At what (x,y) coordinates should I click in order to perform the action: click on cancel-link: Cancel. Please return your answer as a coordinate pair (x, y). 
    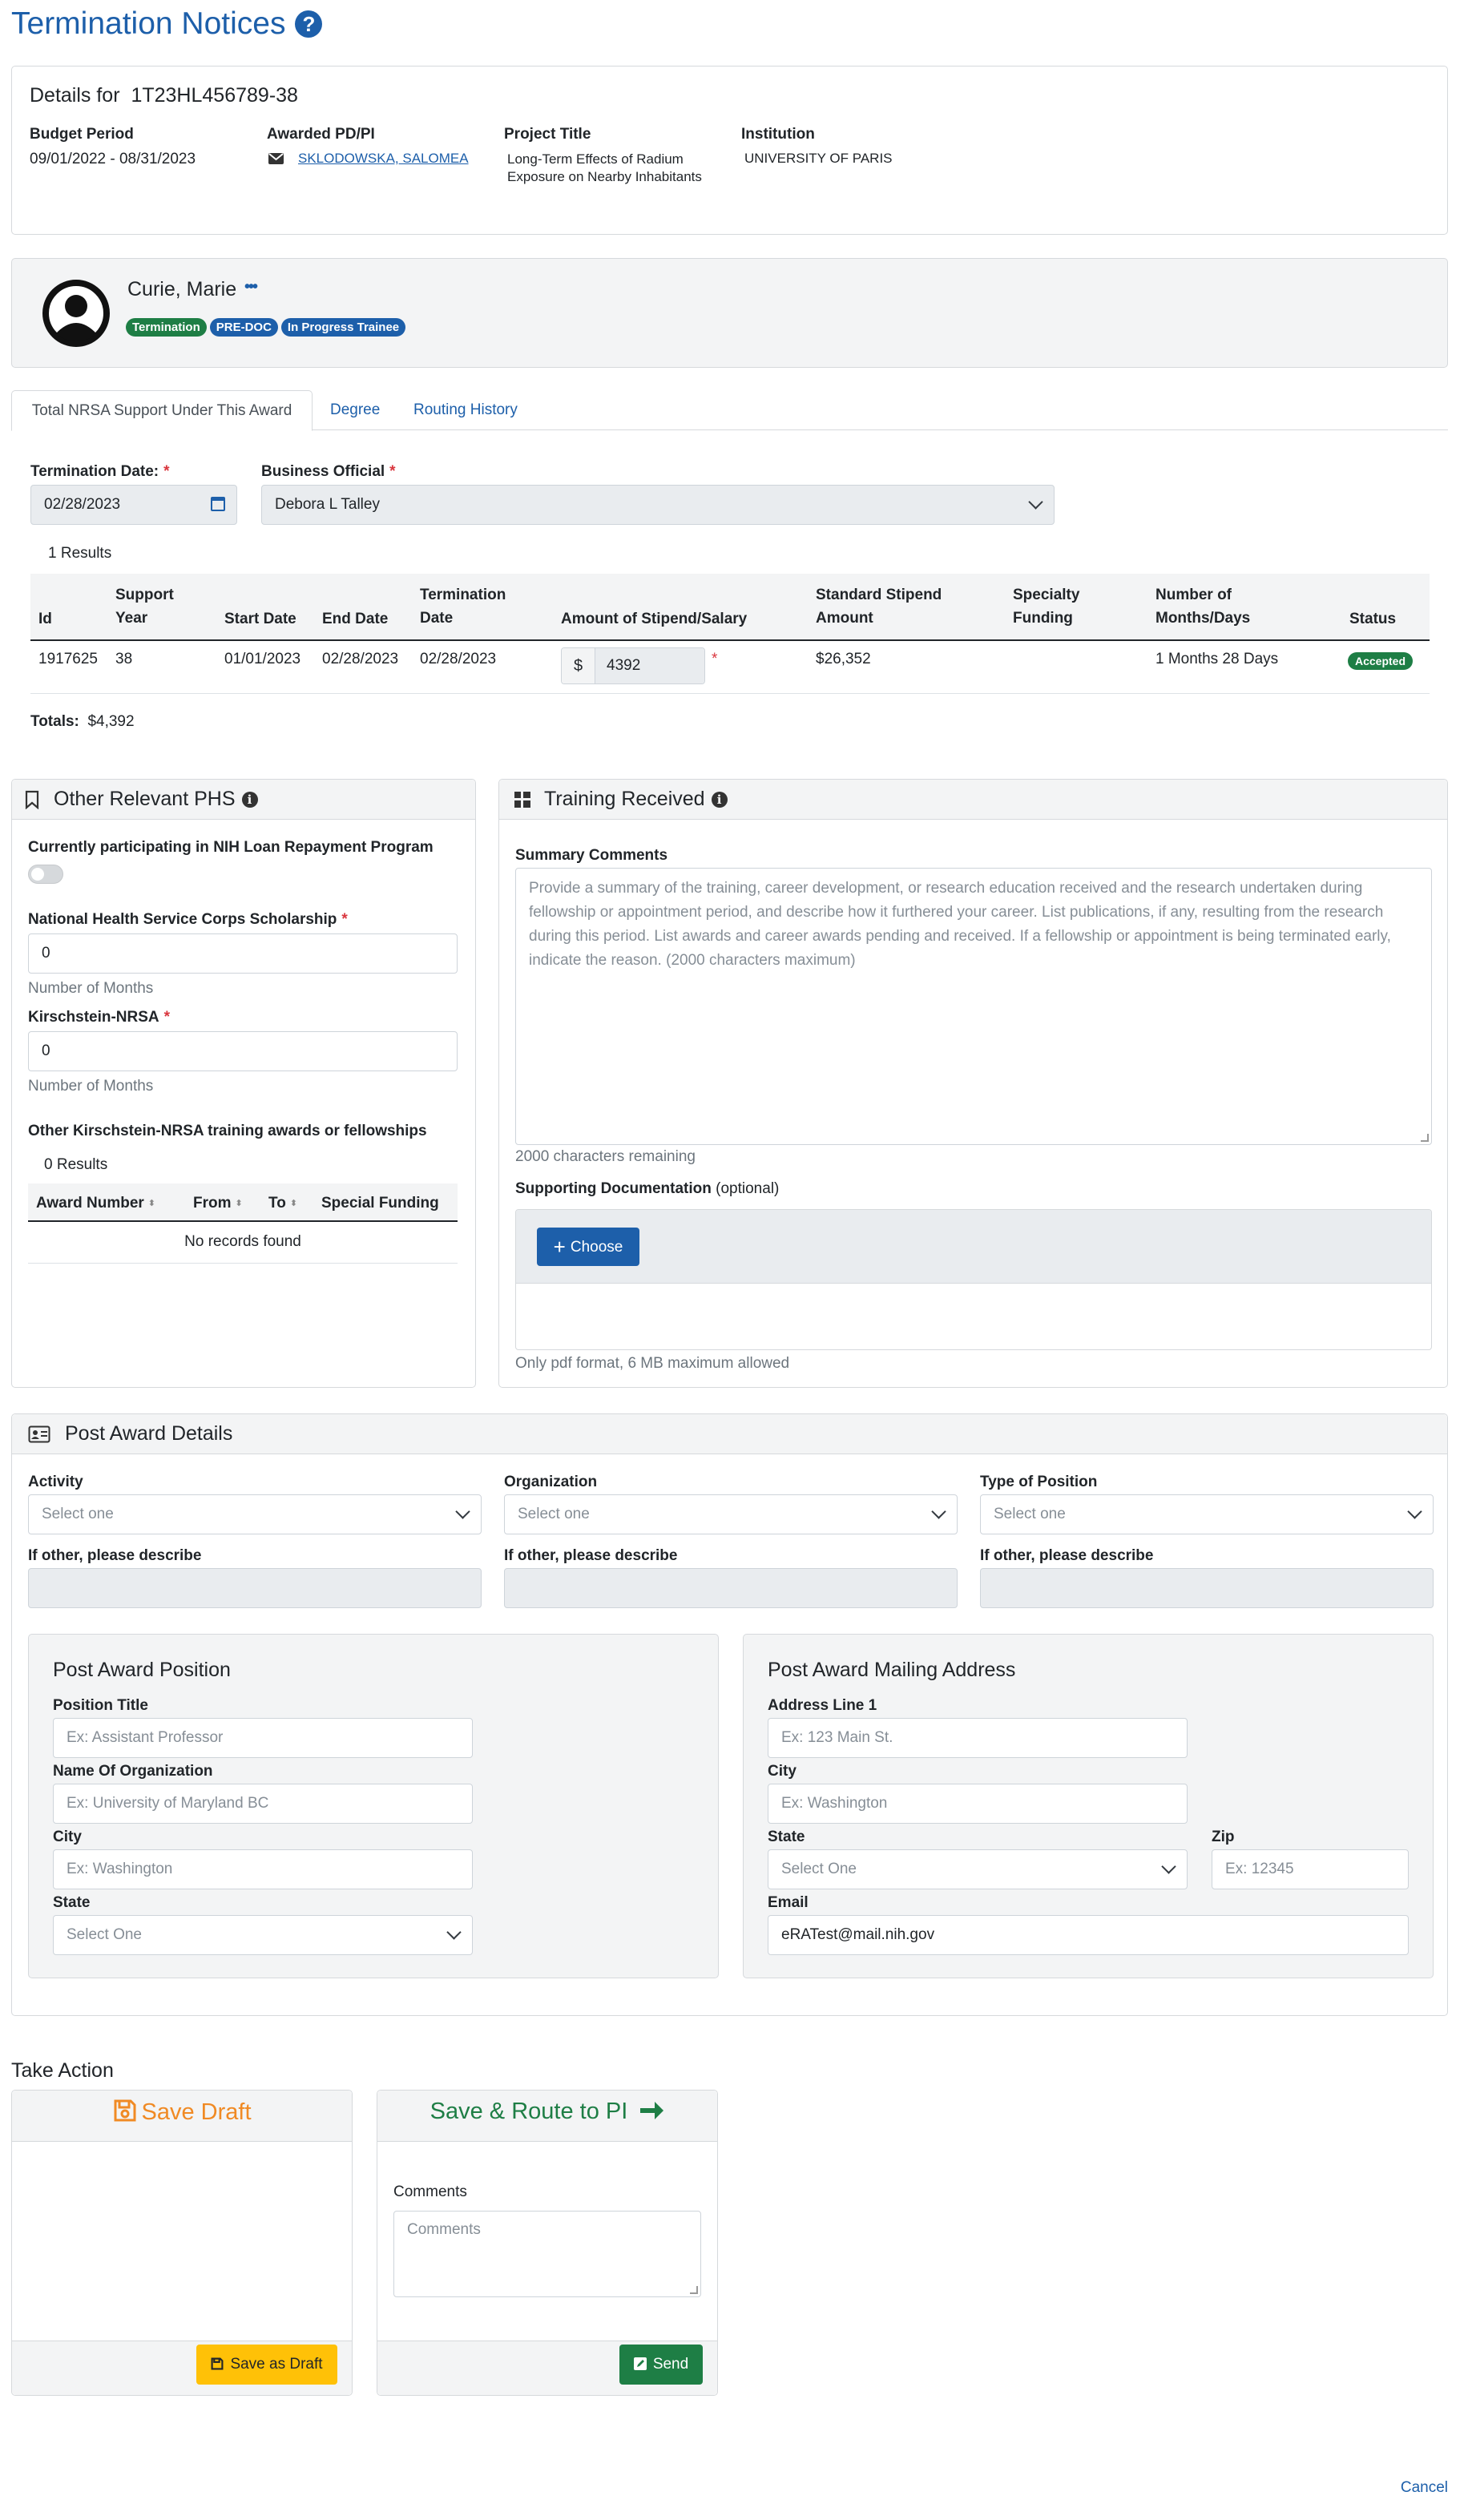
    Looking at the image, I should click on (1425, 2488).